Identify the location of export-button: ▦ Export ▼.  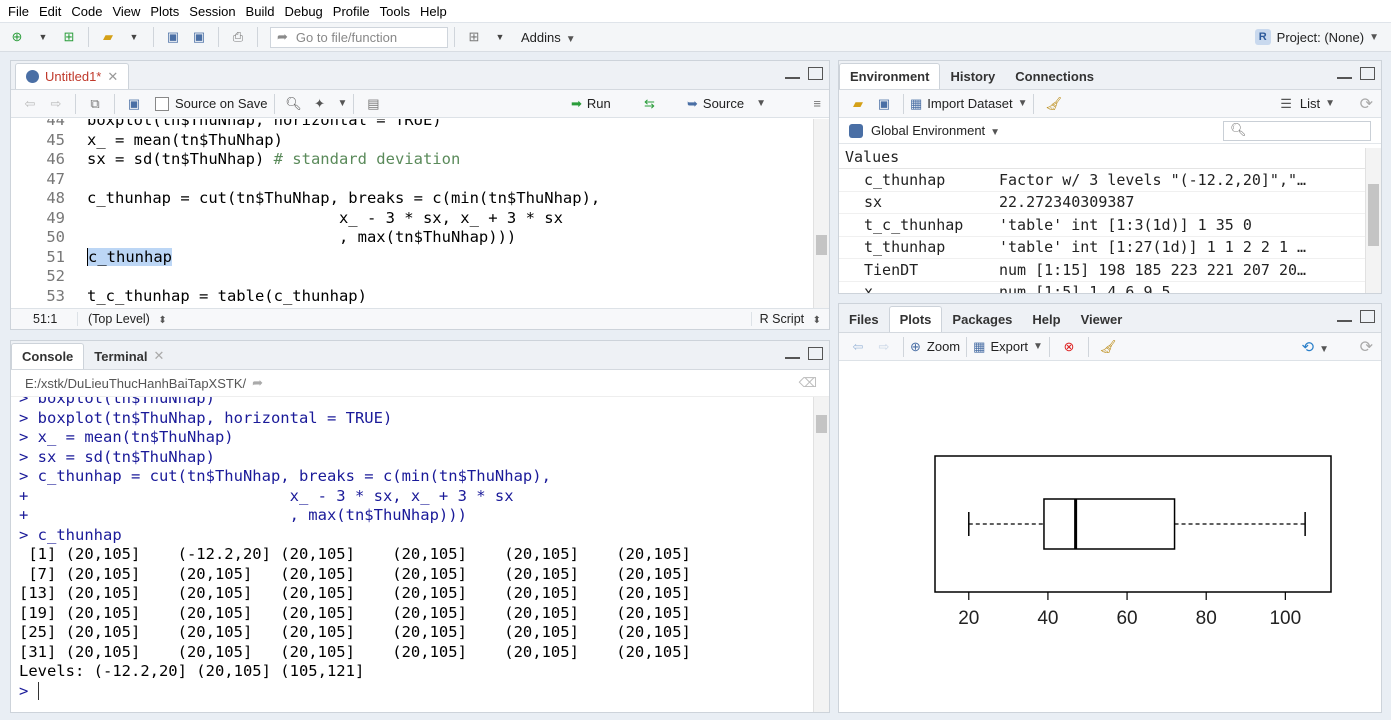
(1008, 347).